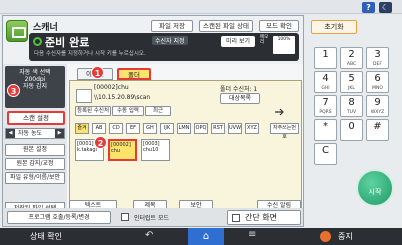  Describe the element at coordinates (351, 54) in the screenshot. I see `key-digit: 2` at that location.